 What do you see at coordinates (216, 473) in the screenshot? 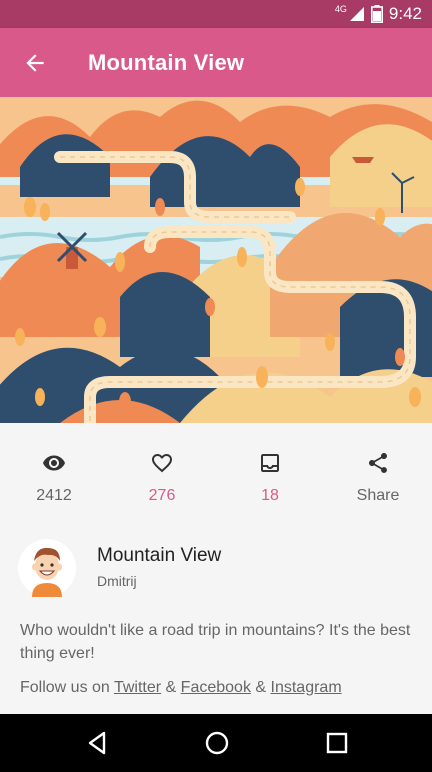
I see `stats-row: 2412 276 18 Share` at bounding box center [216, 473].